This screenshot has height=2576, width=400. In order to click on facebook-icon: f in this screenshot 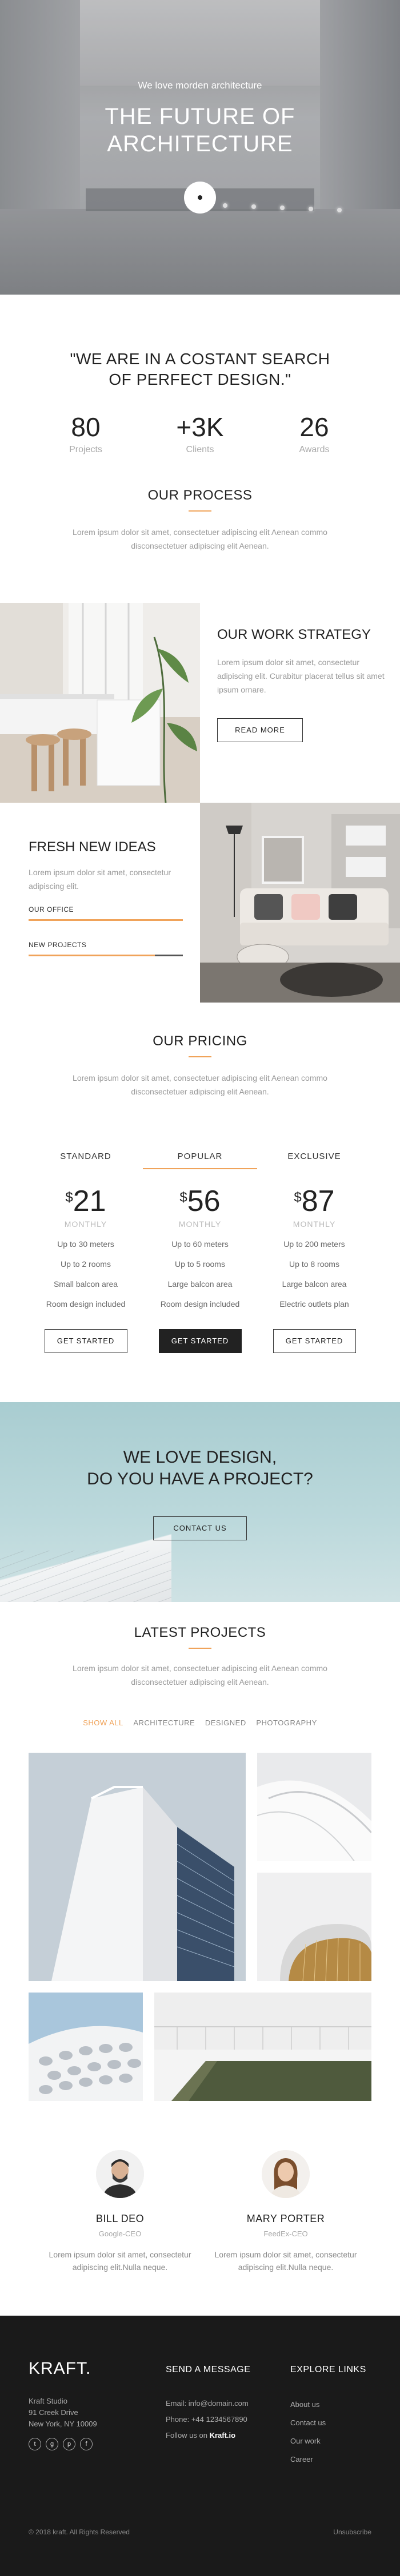, I will do `click(86, 2444)`.